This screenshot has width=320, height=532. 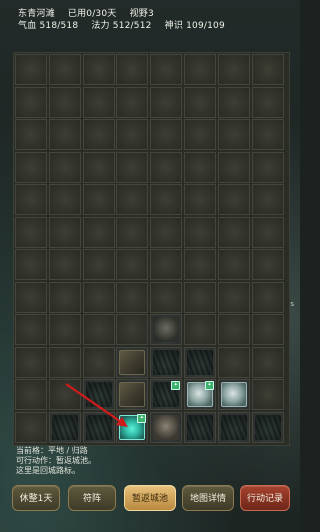 What do you see at coordinates (36, 498) in the screenshot?
I see `rest-button: 休整1天` at bounding box center [36, 498].